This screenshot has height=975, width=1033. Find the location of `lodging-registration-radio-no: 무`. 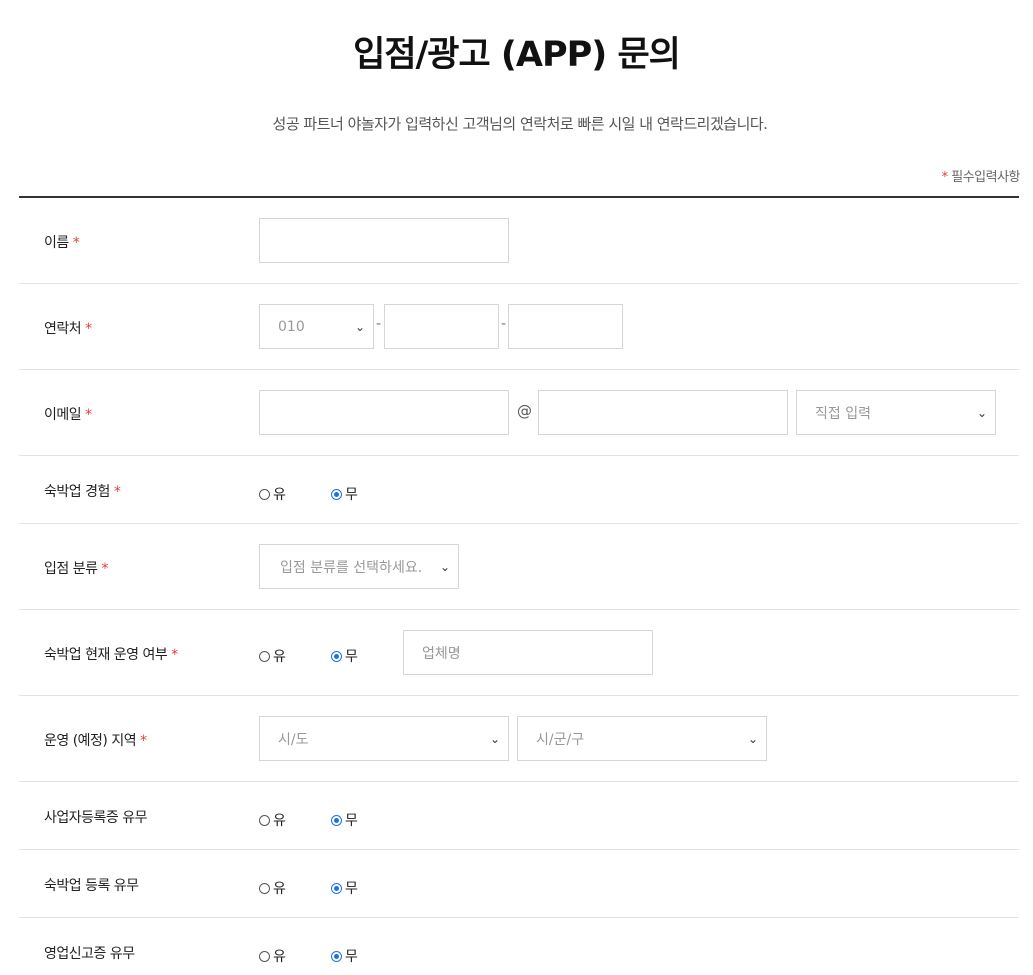

lodging-registration-radio-no: 무 is located at coordinates (344, 888).